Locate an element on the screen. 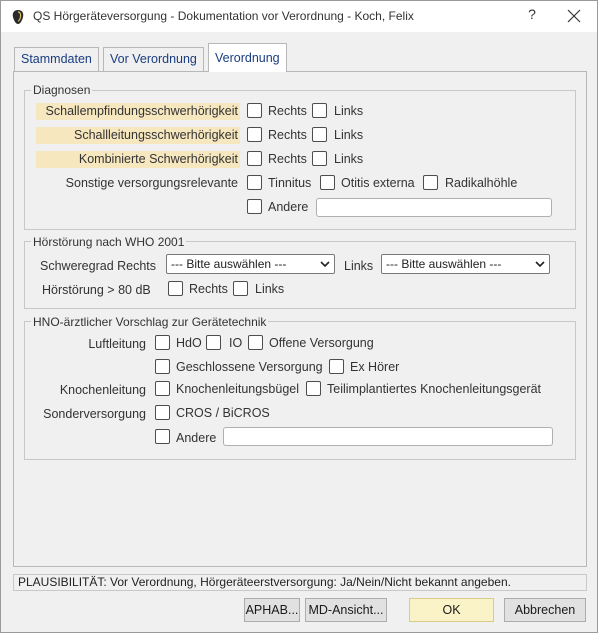  hno-knochenleitung-label: Knochenleitung is located at coordinates (102, 390).